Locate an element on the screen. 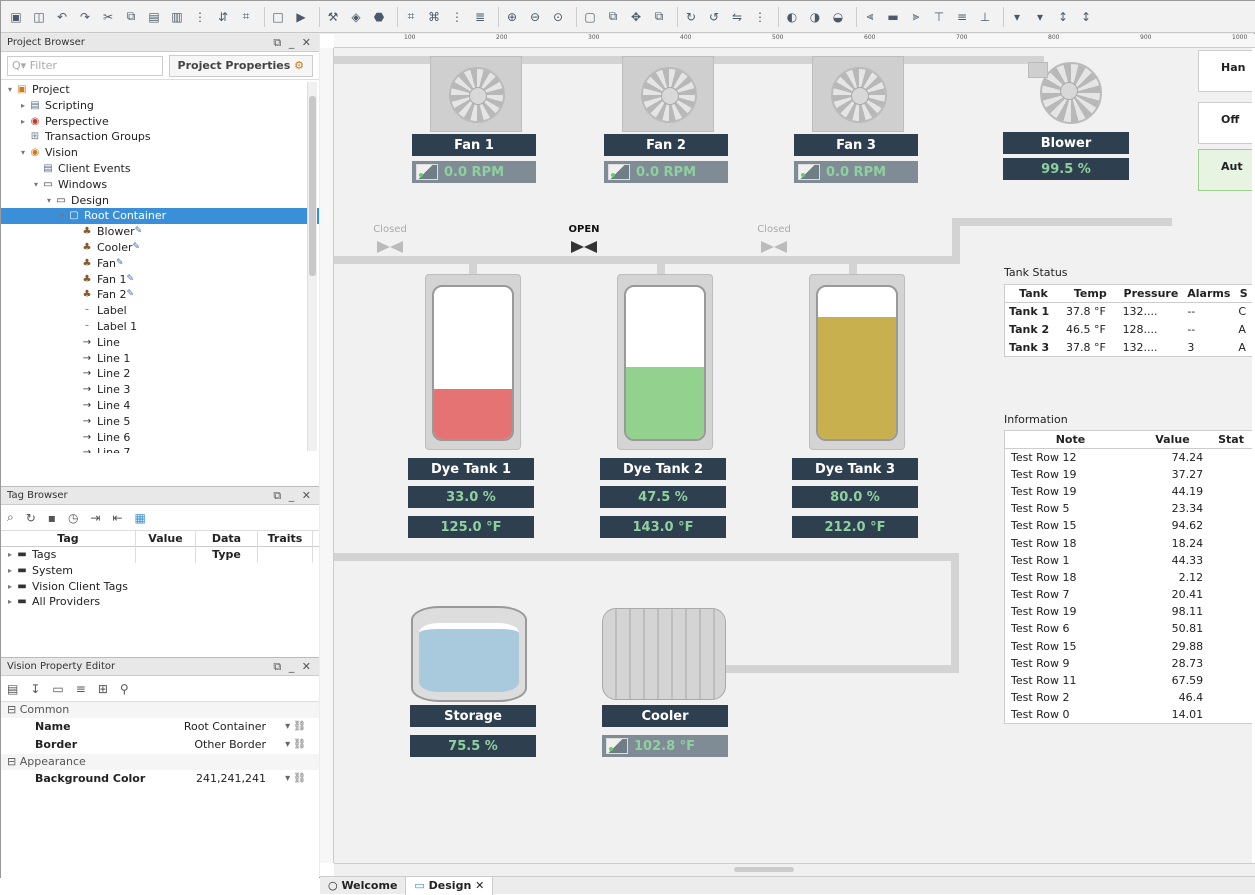 The image size is (1255, 895). distribute-icon: ≣ is located at coordinates (480, 17).